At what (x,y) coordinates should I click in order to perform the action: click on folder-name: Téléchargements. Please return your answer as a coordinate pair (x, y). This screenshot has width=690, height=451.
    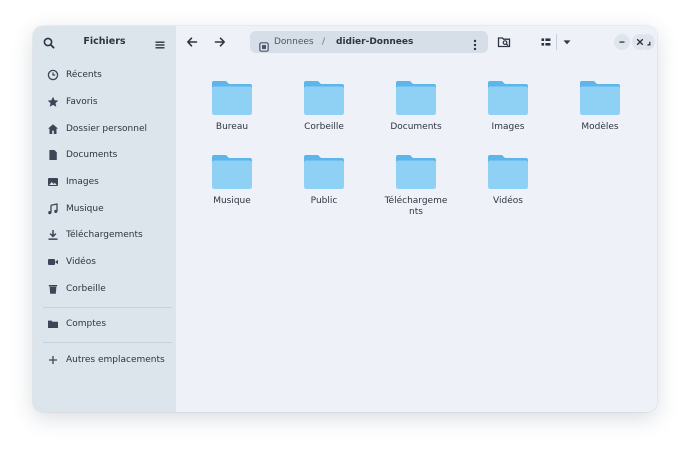
    Looking at the image, I should click on (416, 206).